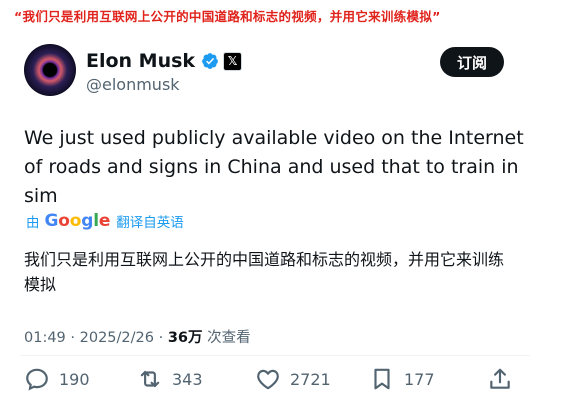  I want to click on author-name-row: Elon Musk 𝕏, so click(164, 61).